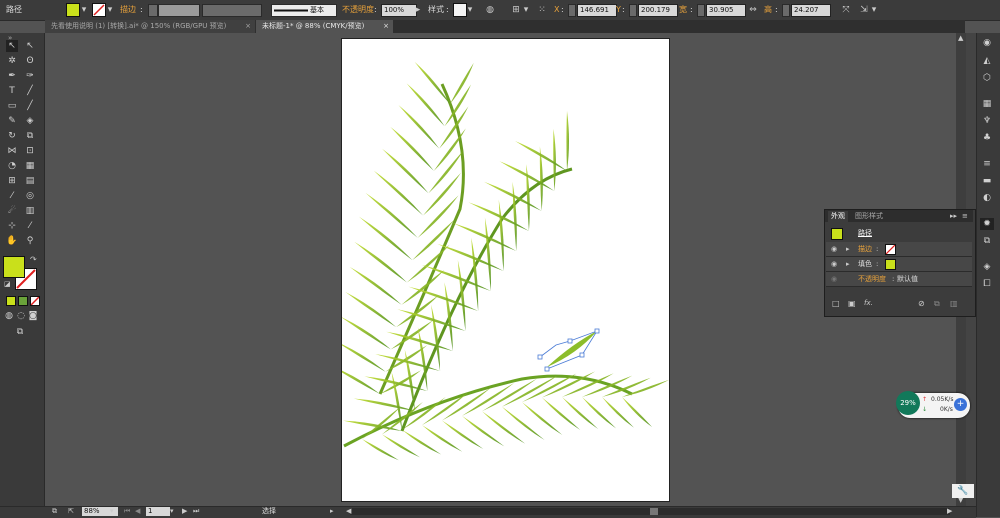  What do you see at coordinates (35, 301) in the screenshot?
I see `none-mode-icon` at bounding box center [35, 301].